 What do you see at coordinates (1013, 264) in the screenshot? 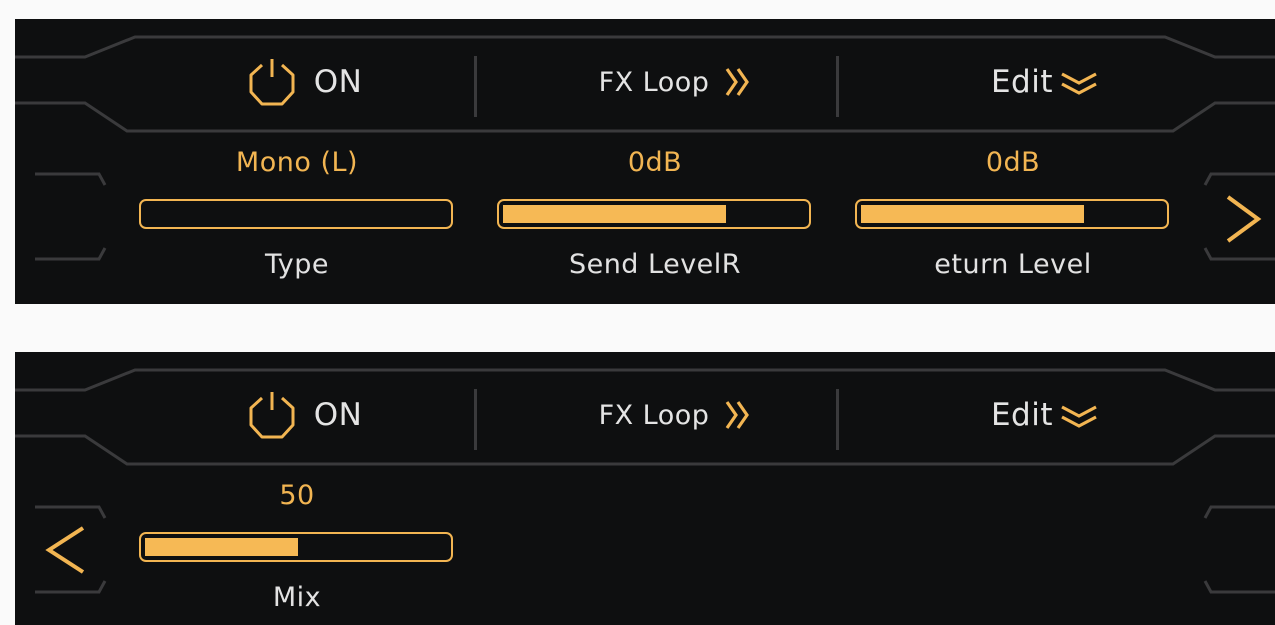
I see `param-label: eturn Level` at bounding box center [1013, 264].